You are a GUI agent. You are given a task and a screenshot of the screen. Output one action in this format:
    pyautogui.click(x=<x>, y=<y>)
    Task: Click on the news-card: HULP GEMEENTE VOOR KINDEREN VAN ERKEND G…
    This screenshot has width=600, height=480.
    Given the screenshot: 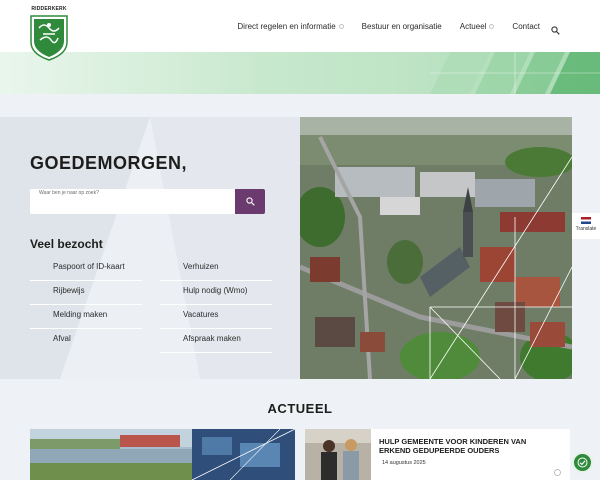 What is the action you would take?
    pyautogui.click(x=437, y=454)
    